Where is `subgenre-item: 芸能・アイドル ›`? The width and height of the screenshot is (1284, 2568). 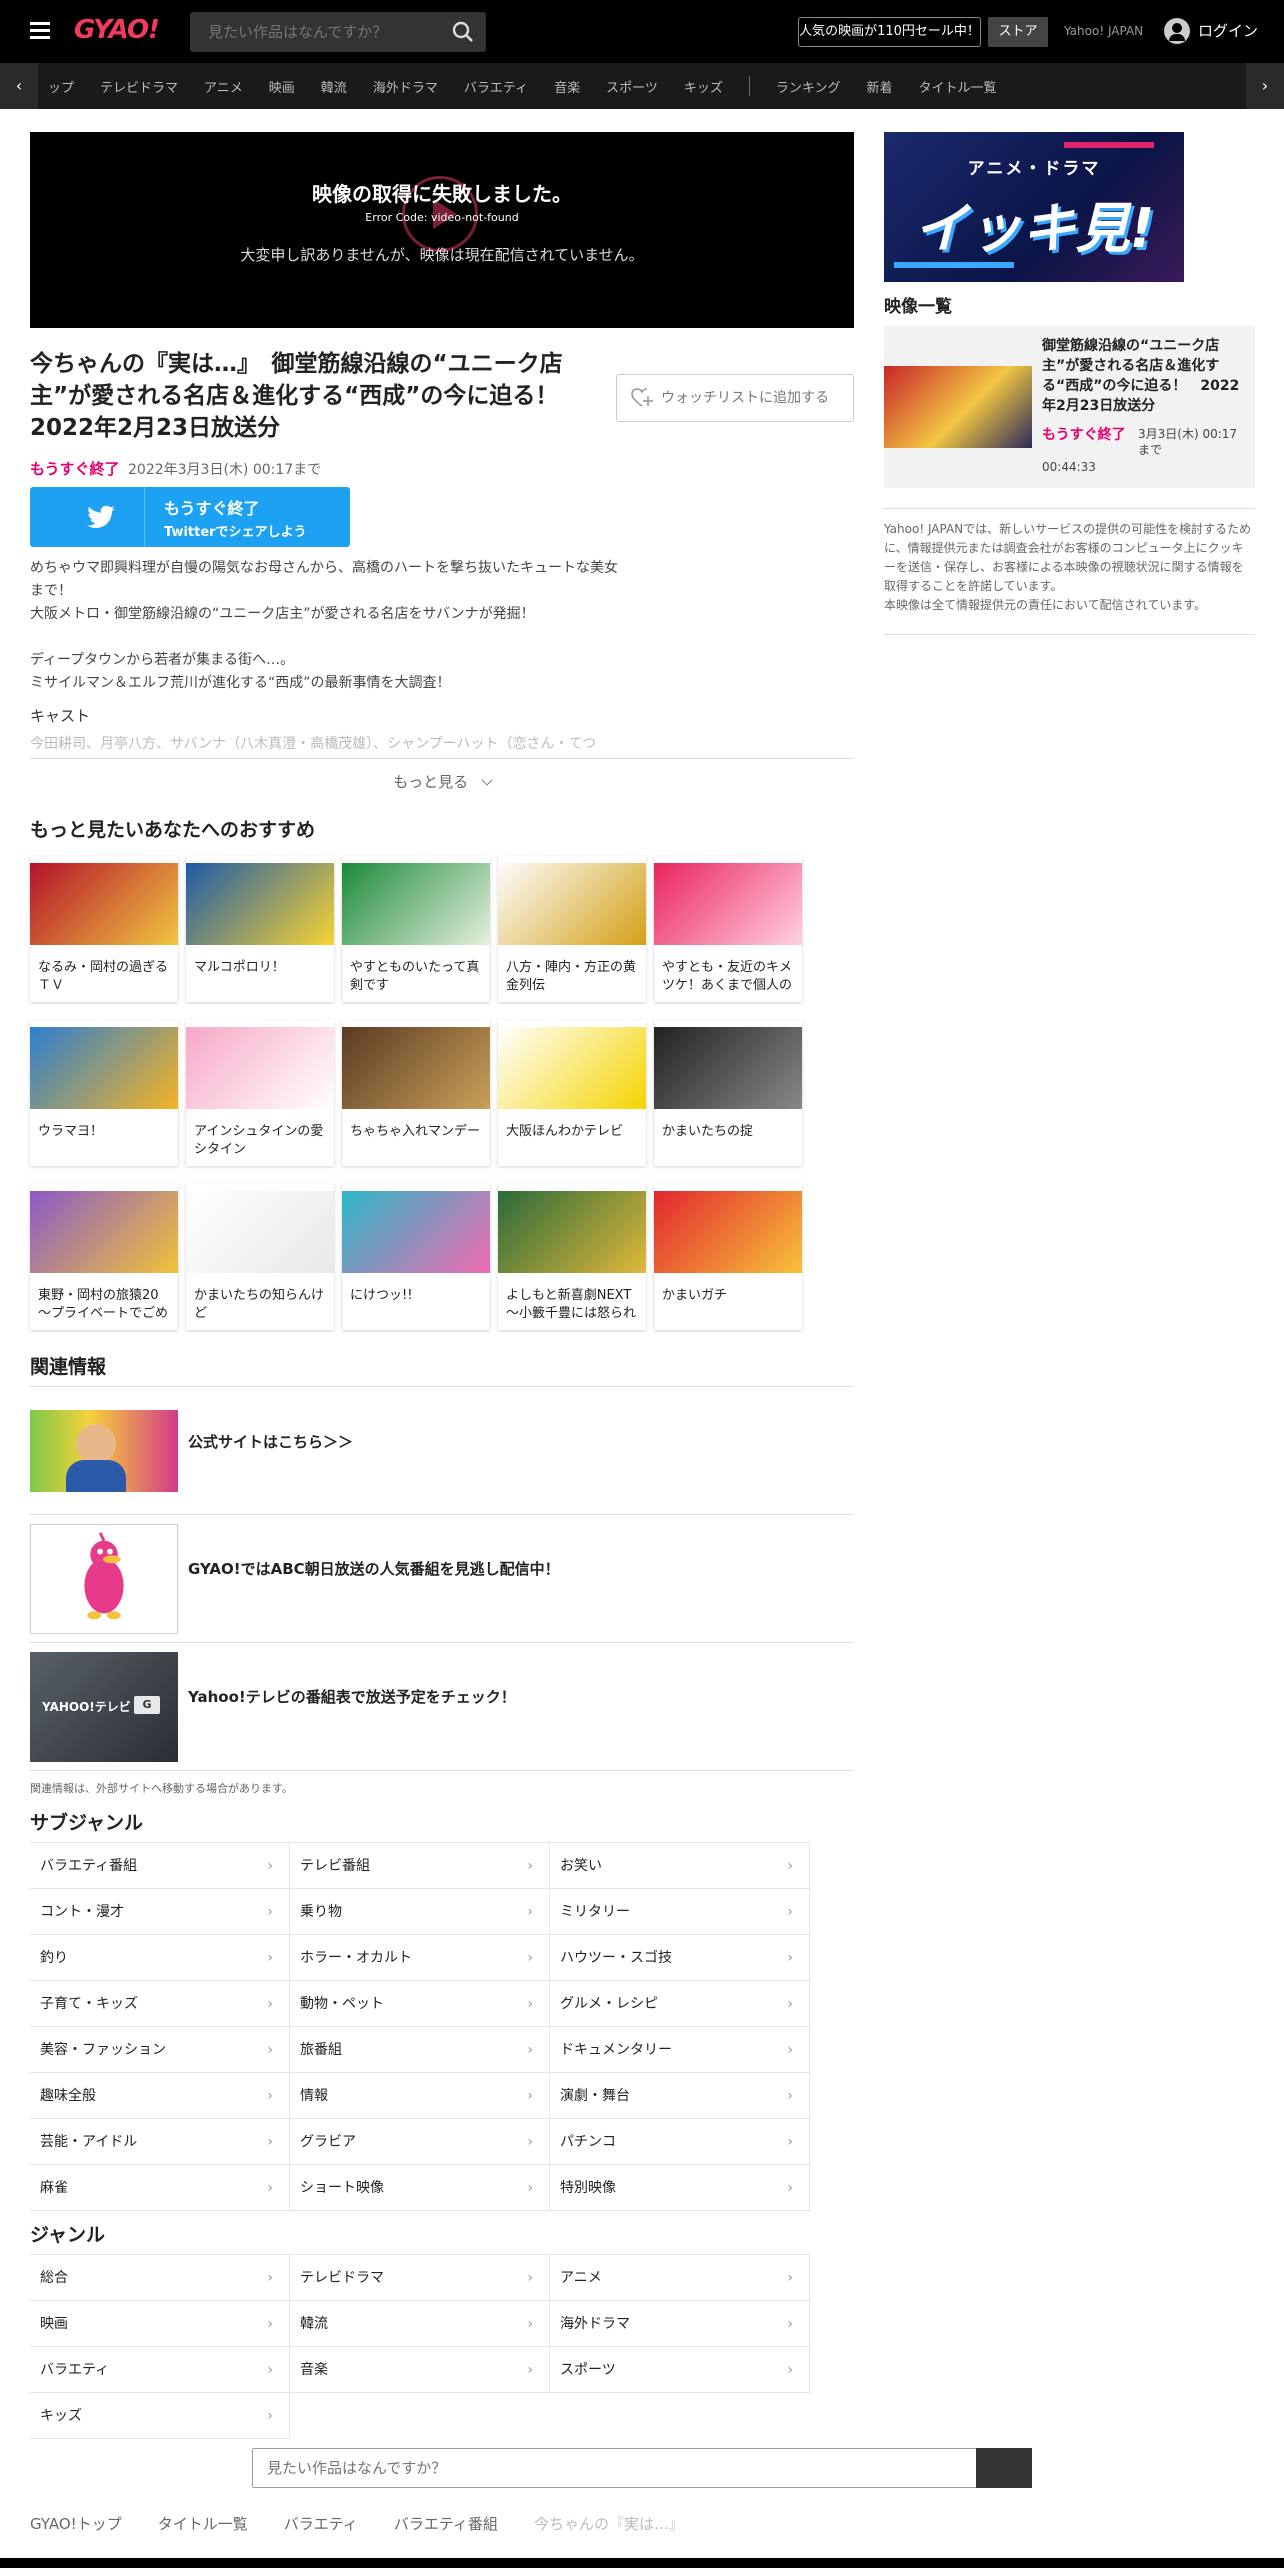
subgenre-item: 芸能・アイドル › is located at coordinates (160, 2142).